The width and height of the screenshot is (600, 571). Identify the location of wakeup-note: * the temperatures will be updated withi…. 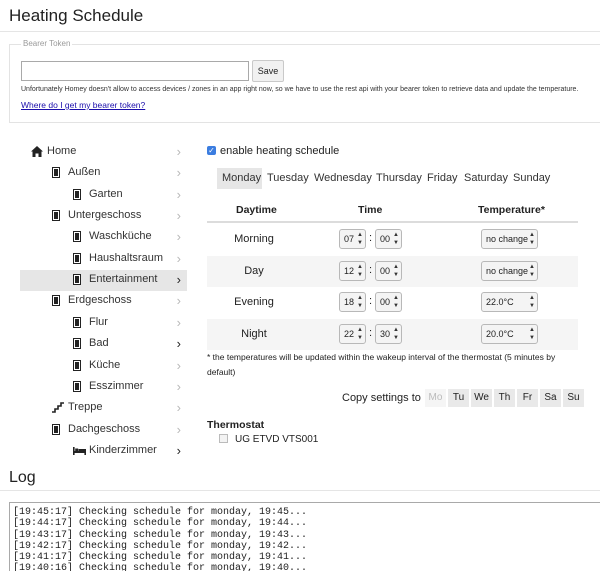
(381, 364).